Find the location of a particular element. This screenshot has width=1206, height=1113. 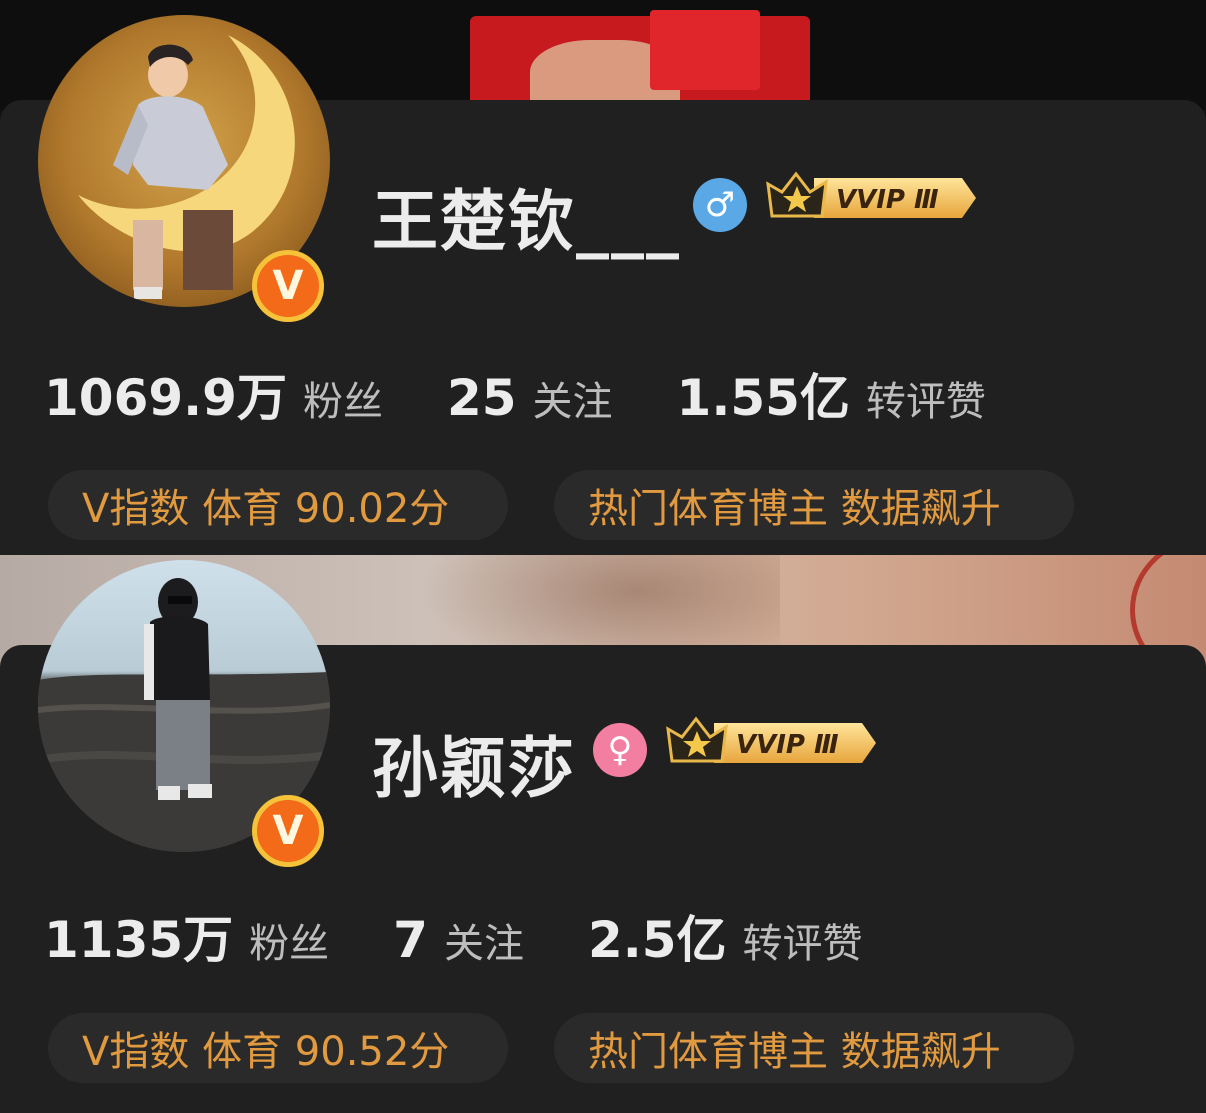

followers-count: 1135万 is located at coordinates (138, 936).